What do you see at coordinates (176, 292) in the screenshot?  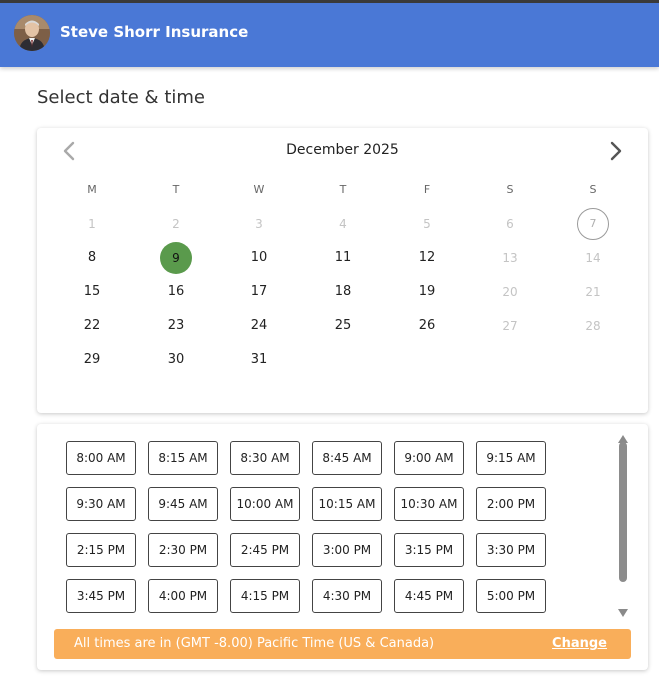 I see `calendar-day: 16` at bounding box center [176, 292].